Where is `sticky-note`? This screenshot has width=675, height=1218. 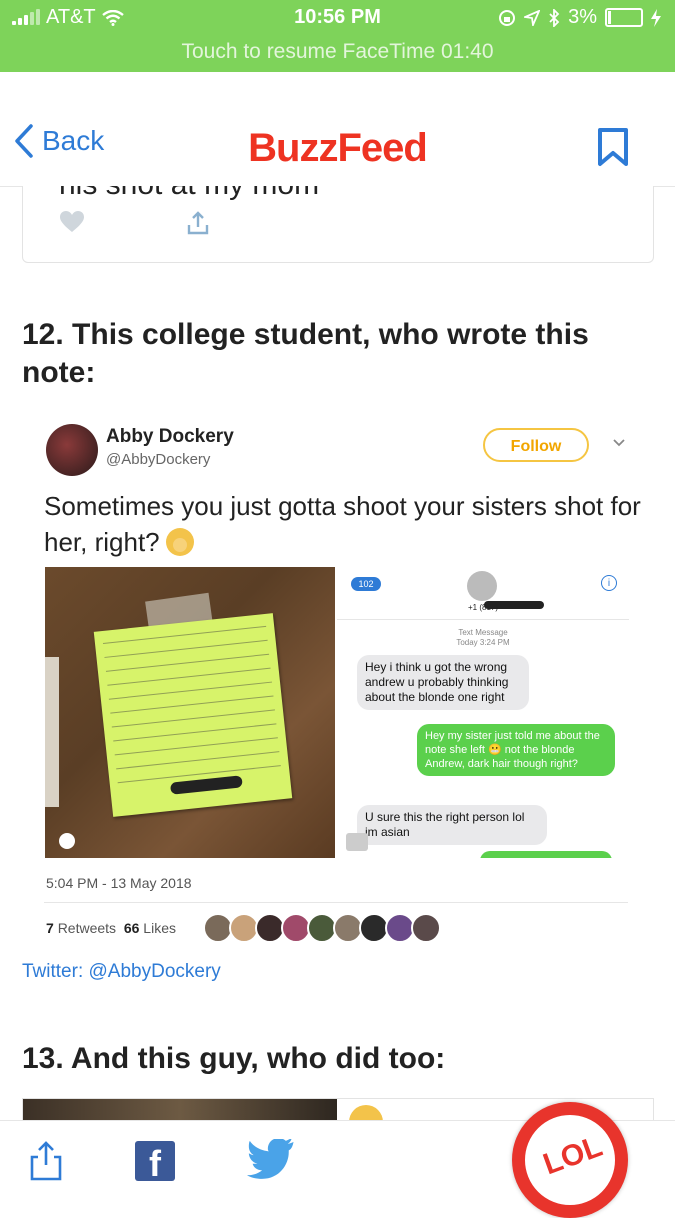
sticky-note is located at coordinates (193, 715).